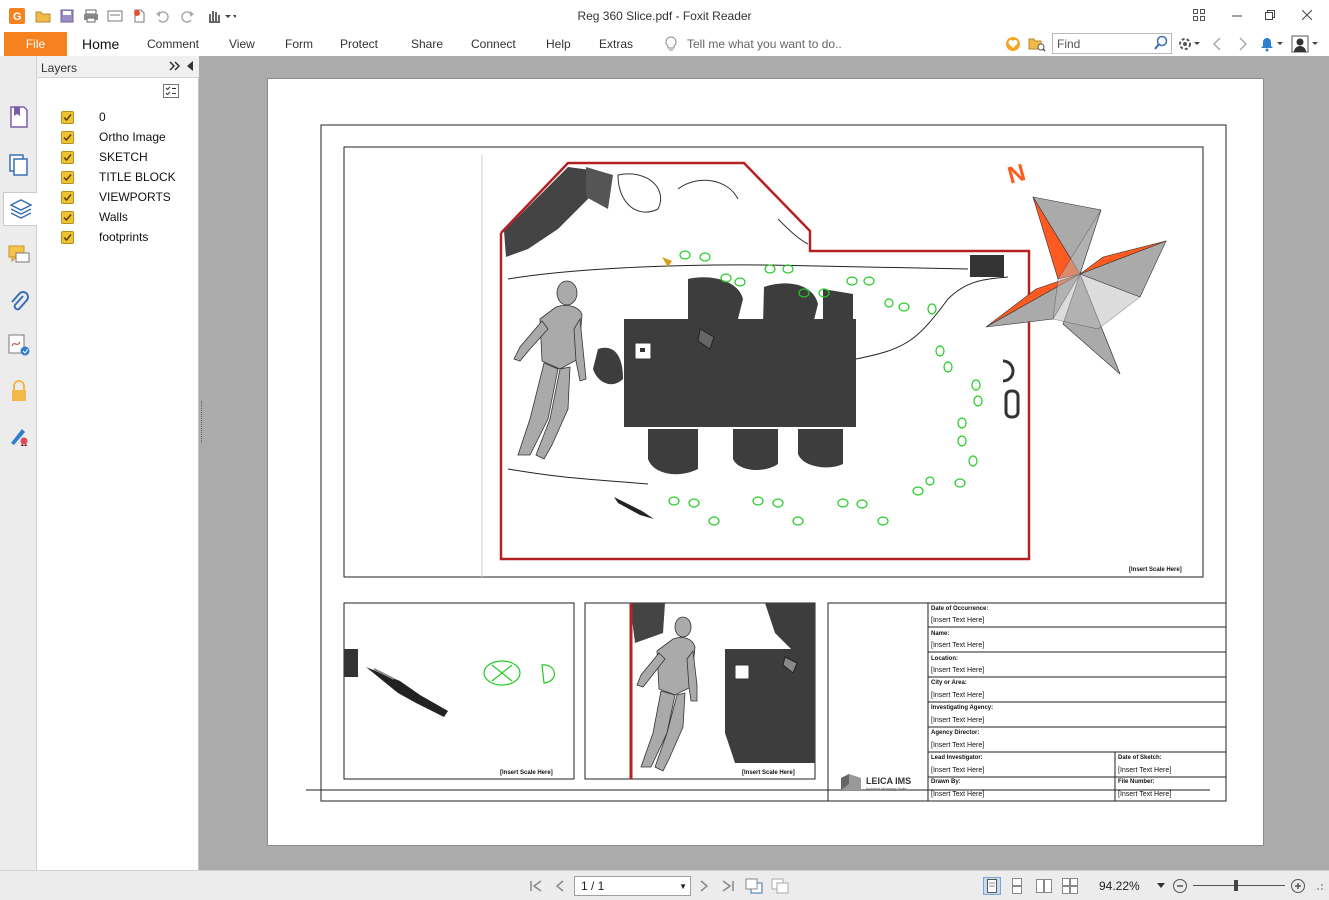 This screenshot has width=1329, height=900. Describe the element at coordinates (17, 16) in the screenshot. I see `foxit-logo-icon: G` at that location.